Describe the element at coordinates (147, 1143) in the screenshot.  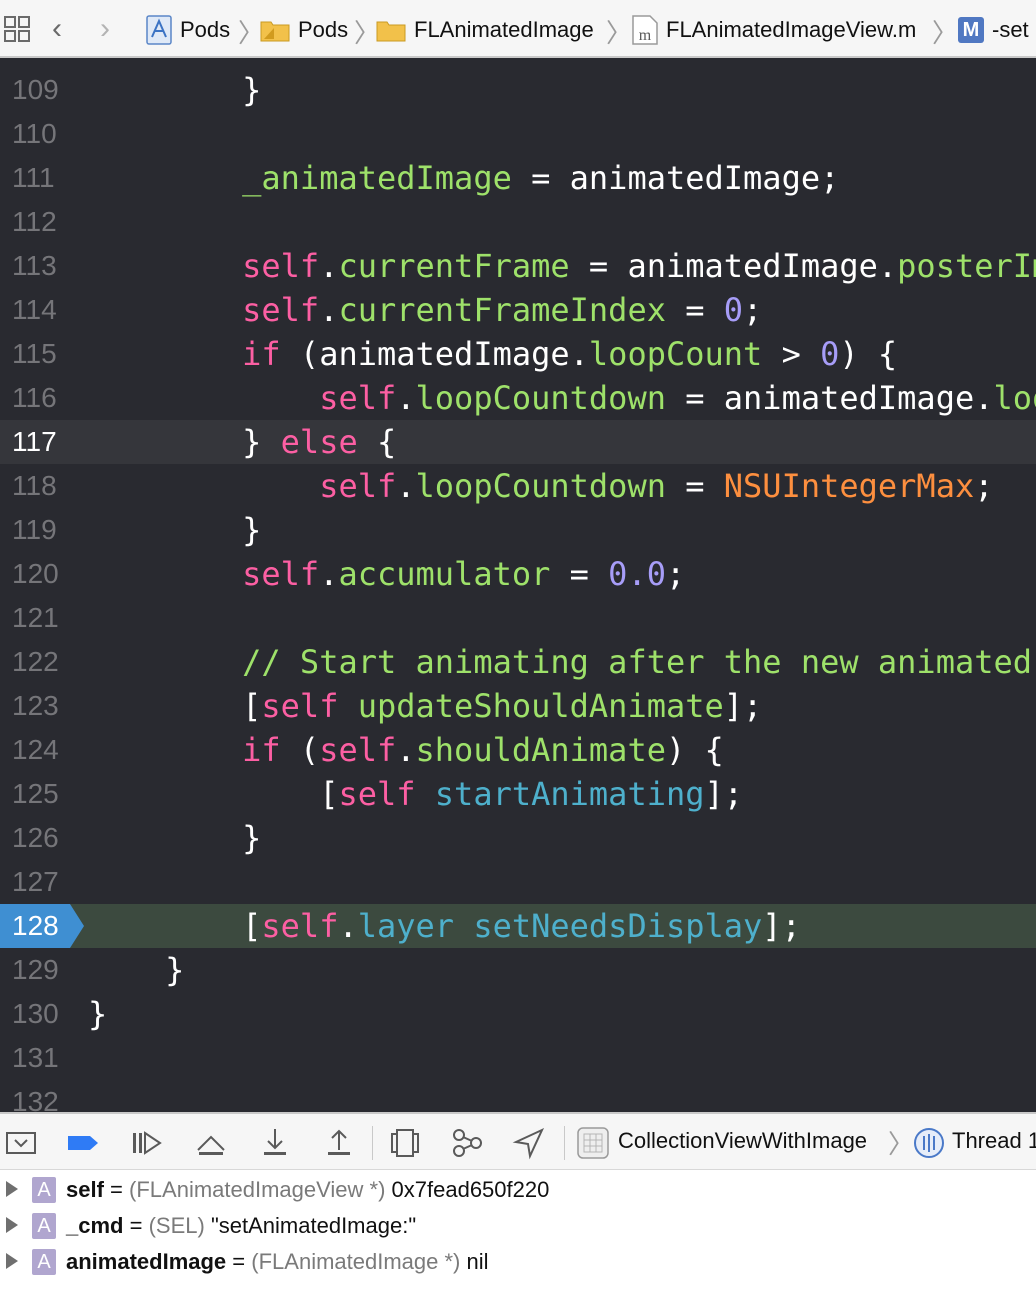
I see `continue-icon` at that location.